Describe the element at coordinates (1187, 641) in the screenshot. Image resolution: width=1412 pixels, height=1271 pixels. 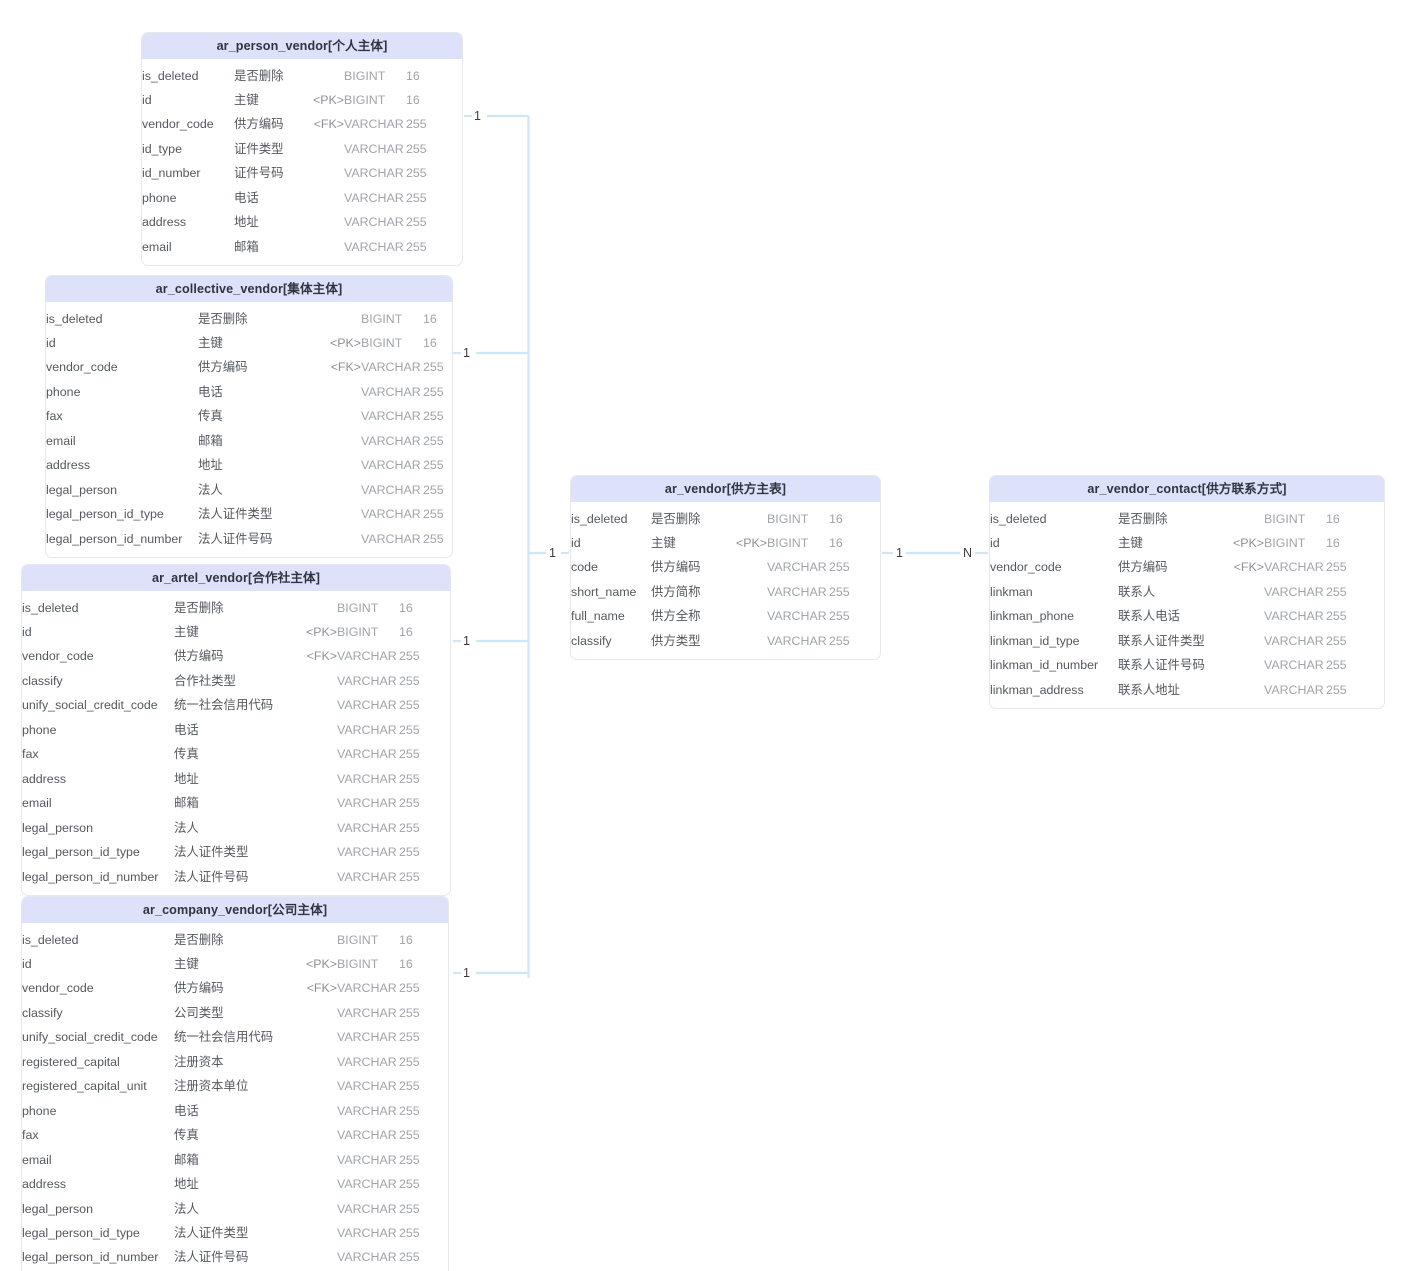
I see `field-row: linkman_id_type 联系人证件类型 VARCHAR 255` at that location.